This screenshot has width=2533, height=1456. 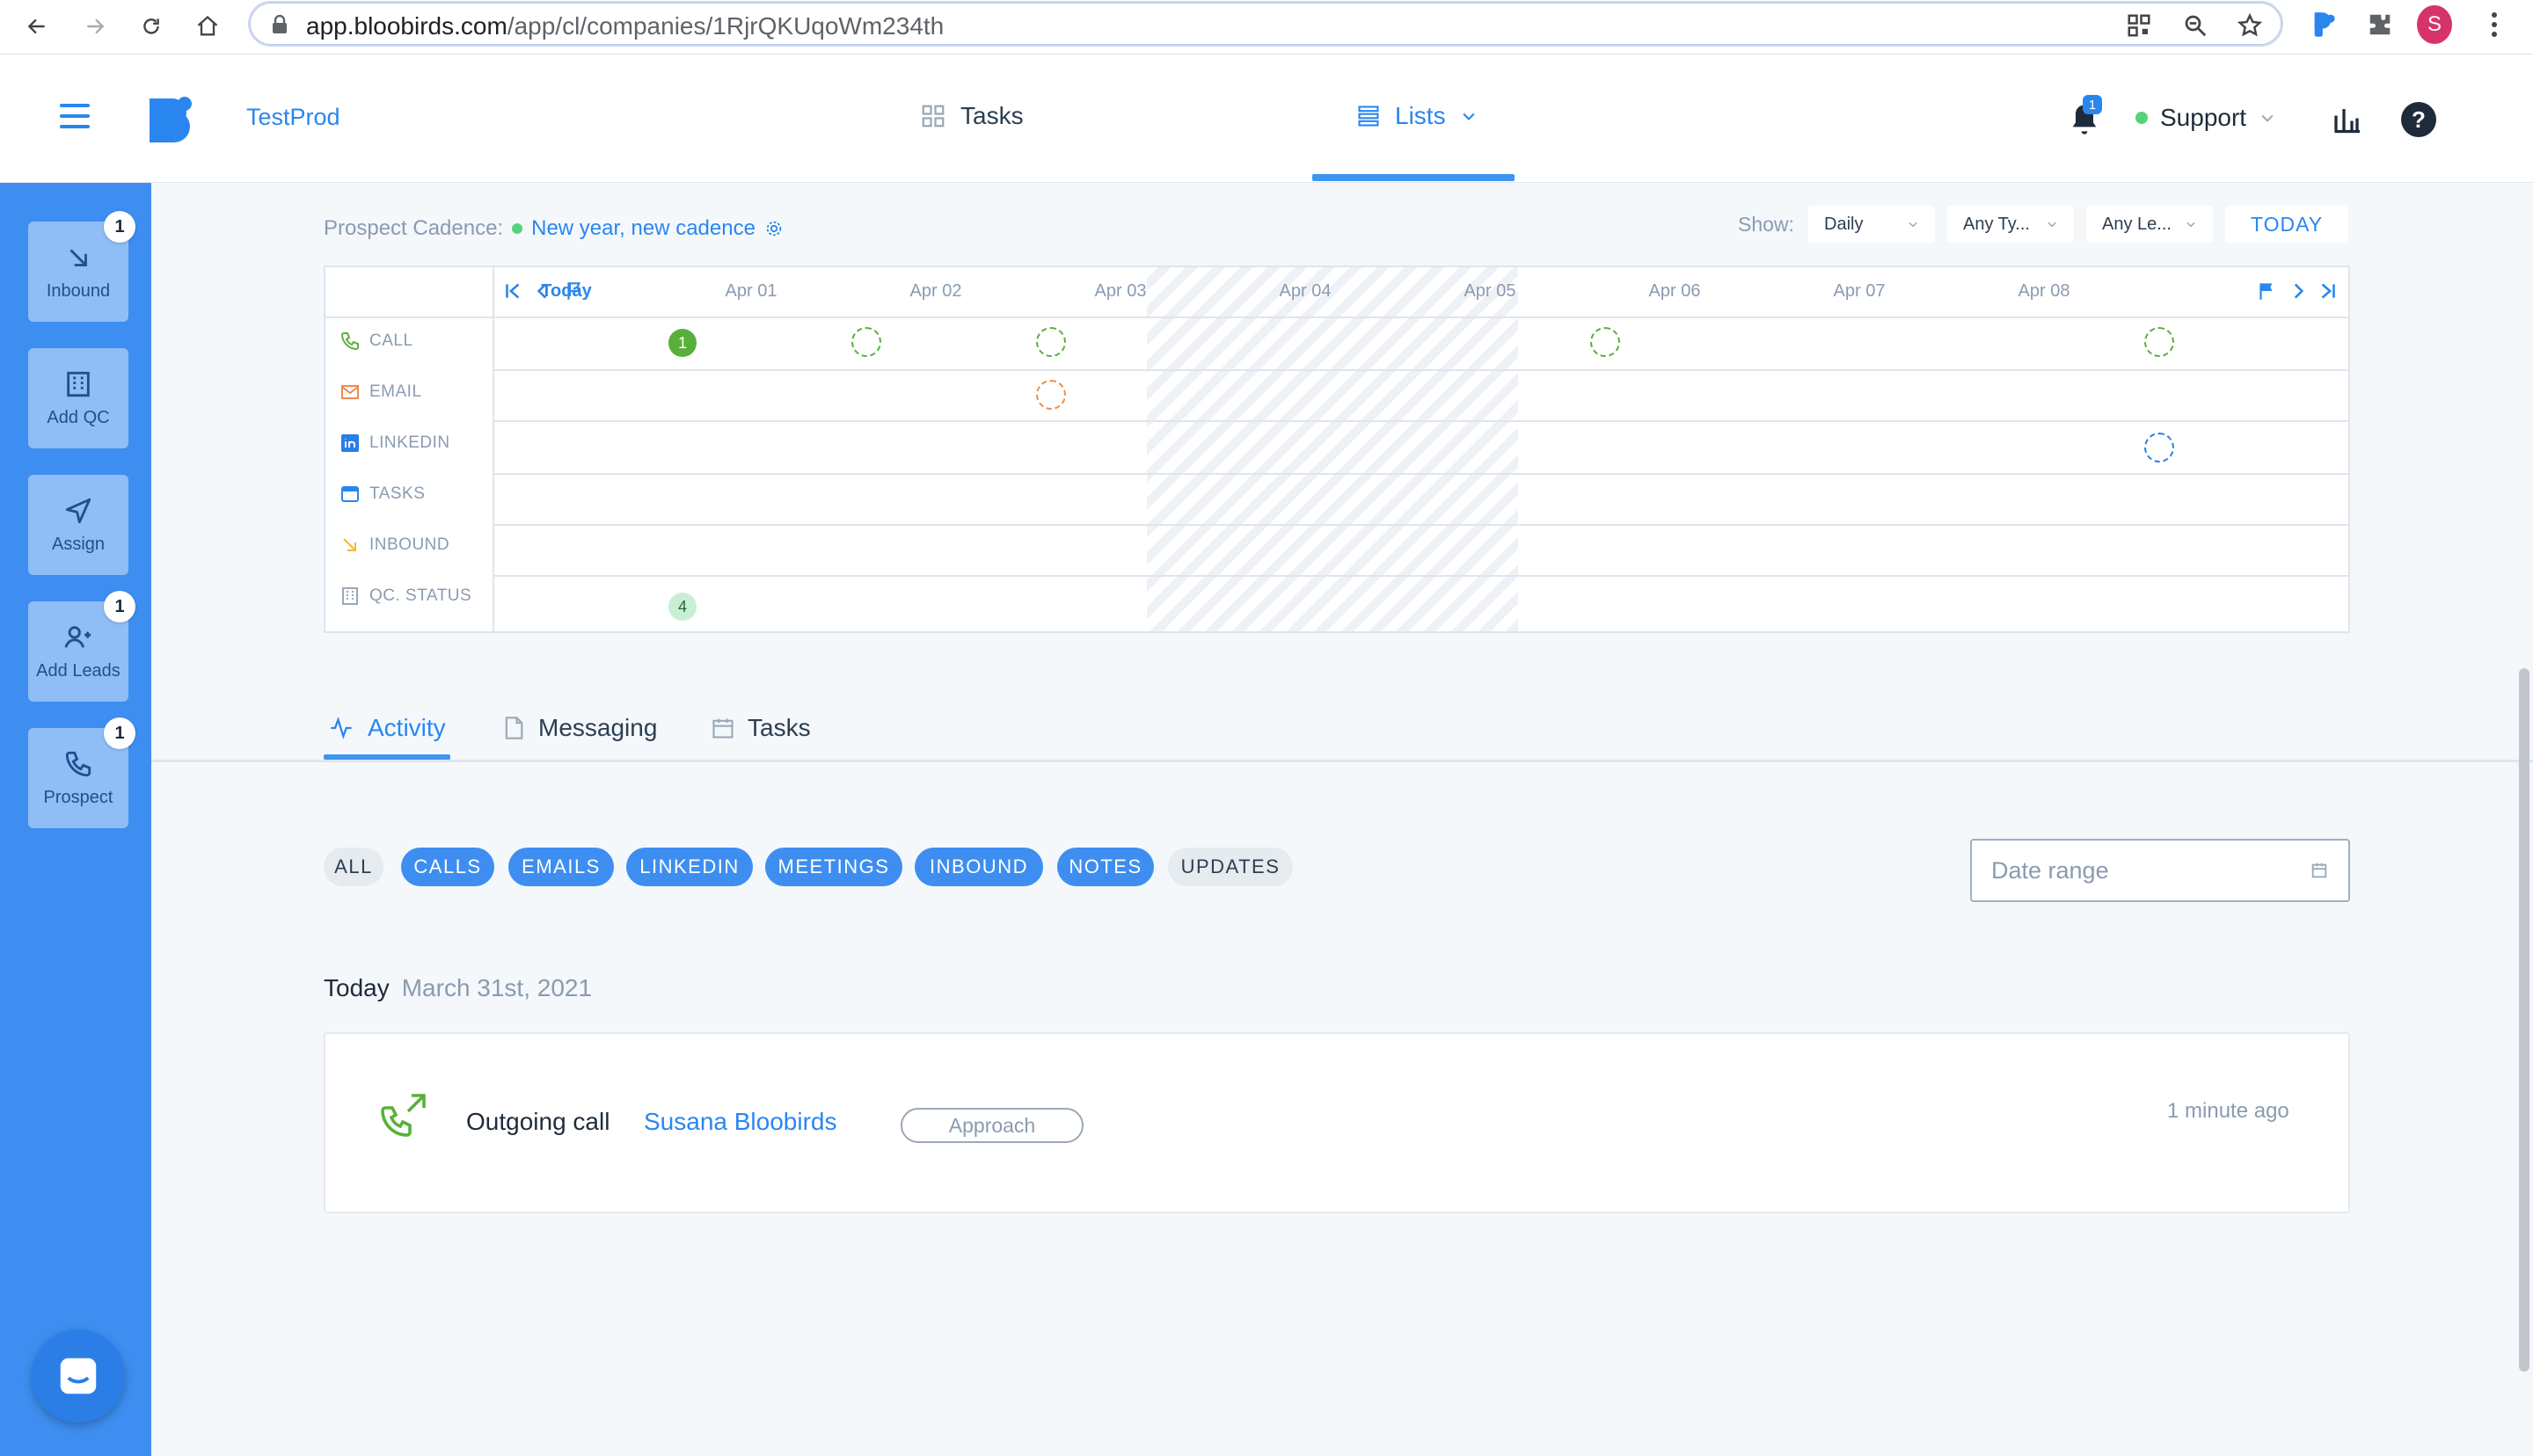 What do you see at coordinates (420, 595) in the screenshot?
I see `row-label-text: QC. STATUS` at bounding box center [420, 595].